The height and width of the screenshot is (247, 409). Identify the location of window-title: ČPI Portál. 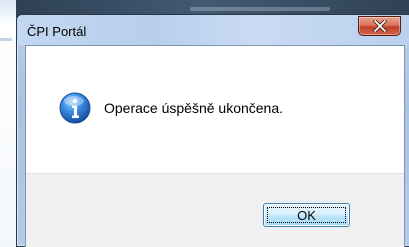
(57, 31).